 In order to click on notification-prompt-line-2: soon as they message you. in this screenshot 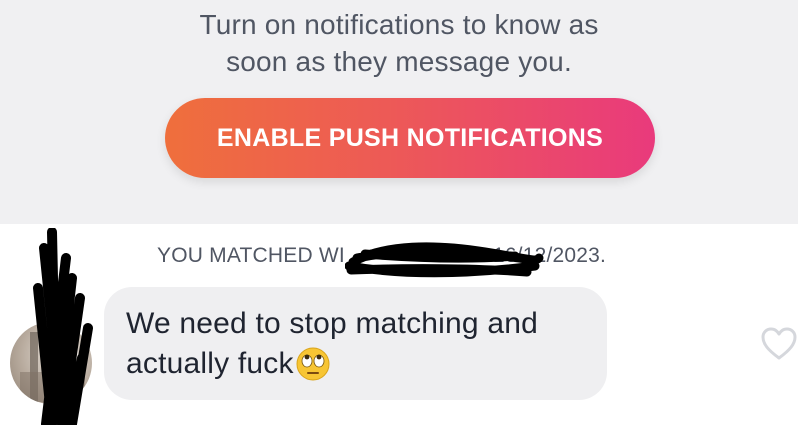, I will do `click(399, 61)`.